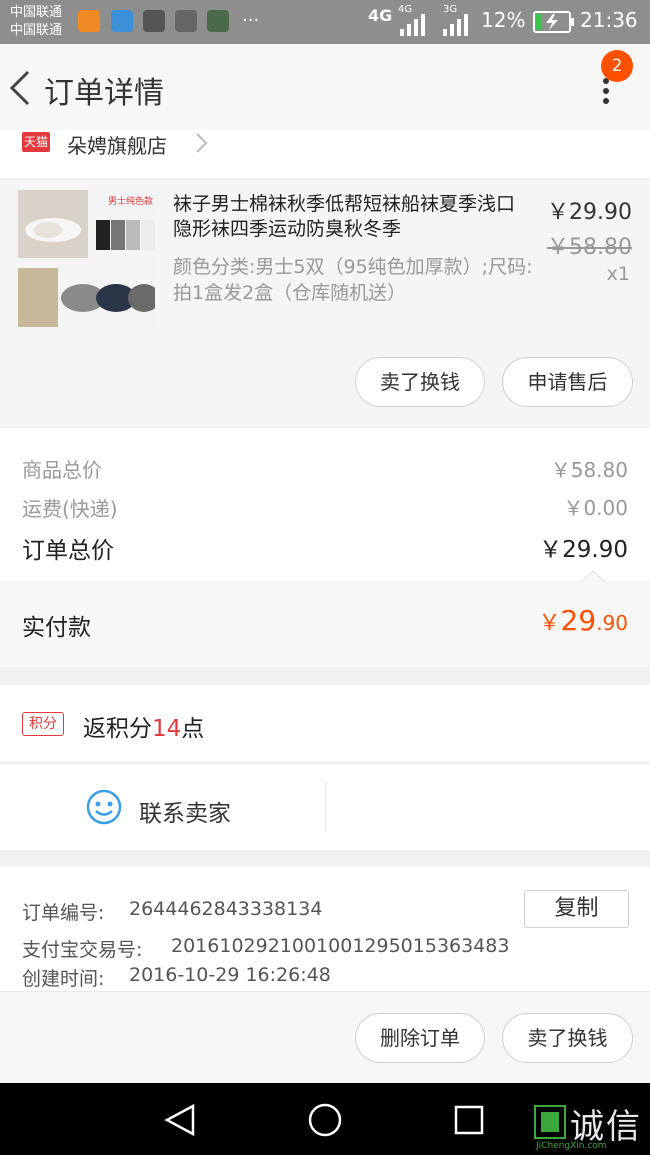 The width and height of the screenshot is (650, 1155). What do you see at coordinates (618, 274) in the screenshot?
I see `quantity: x1` at bounding box center [618, 274].